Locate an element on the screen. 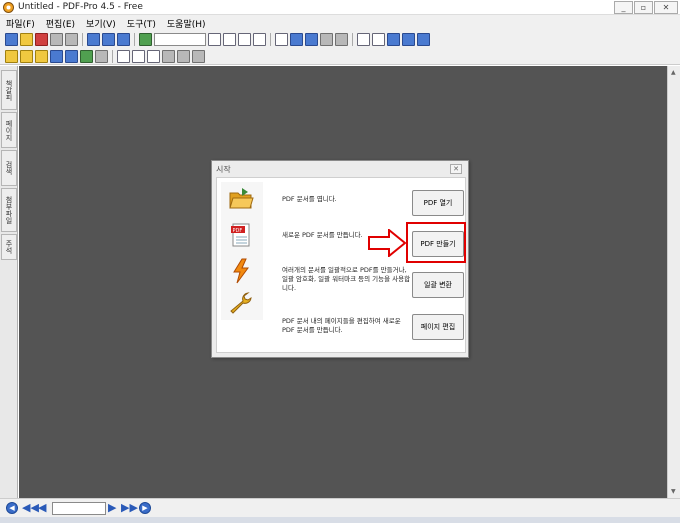 This screenshot has height=523, width=680. tab-attachments: 첨부파일 is located at coordinates (9, 210).